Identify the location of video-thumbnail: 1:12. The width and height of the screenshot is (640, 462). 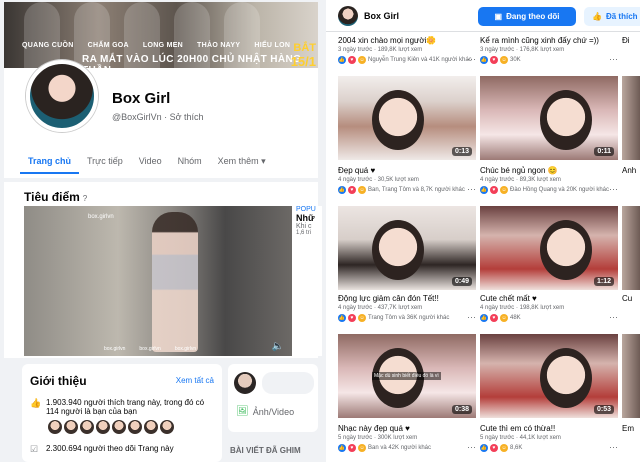
(549, 248).